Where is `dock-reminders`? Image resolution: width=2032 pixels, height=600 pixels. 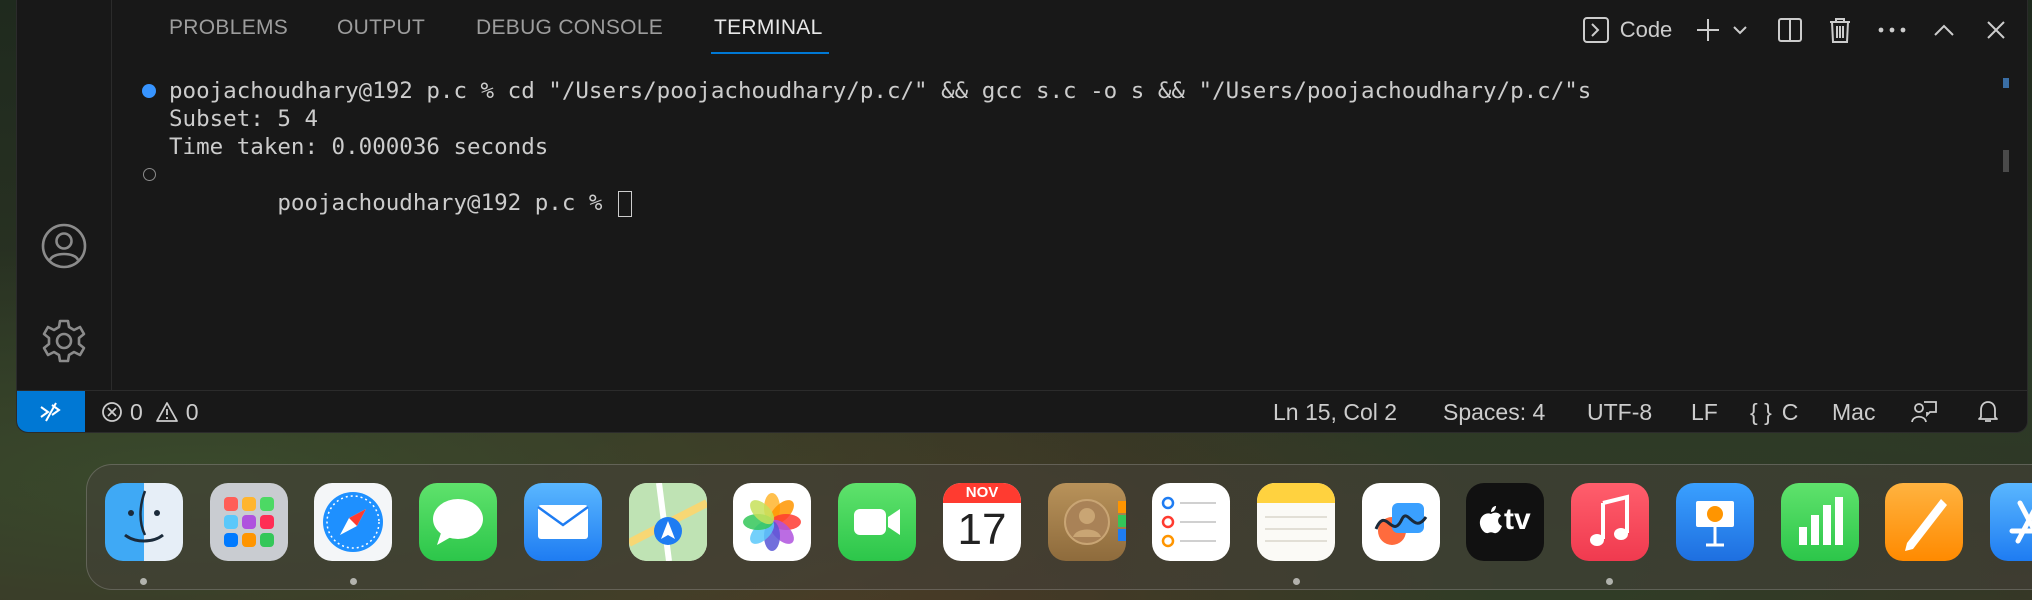 dock-reminders is located at coordinates (1191, 522).